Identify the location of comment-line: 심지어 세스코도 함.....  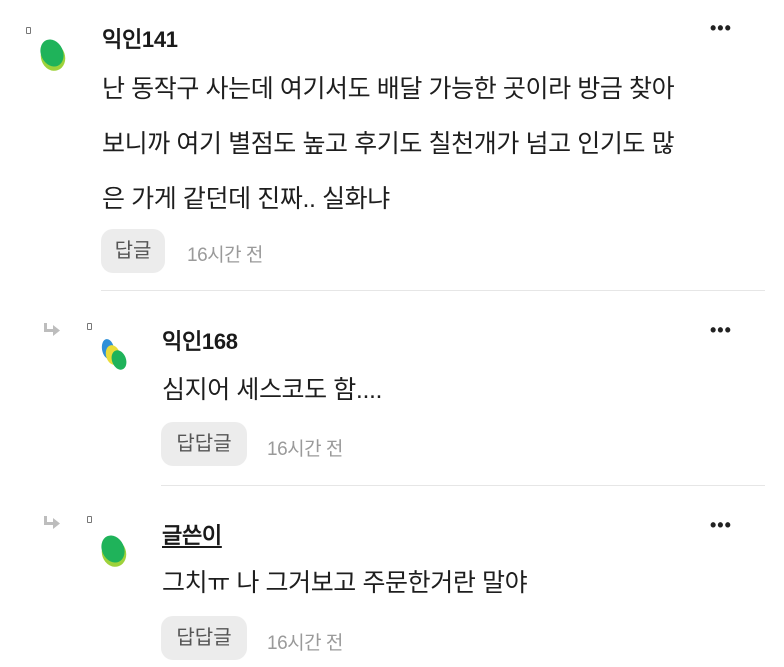
(272, 390).